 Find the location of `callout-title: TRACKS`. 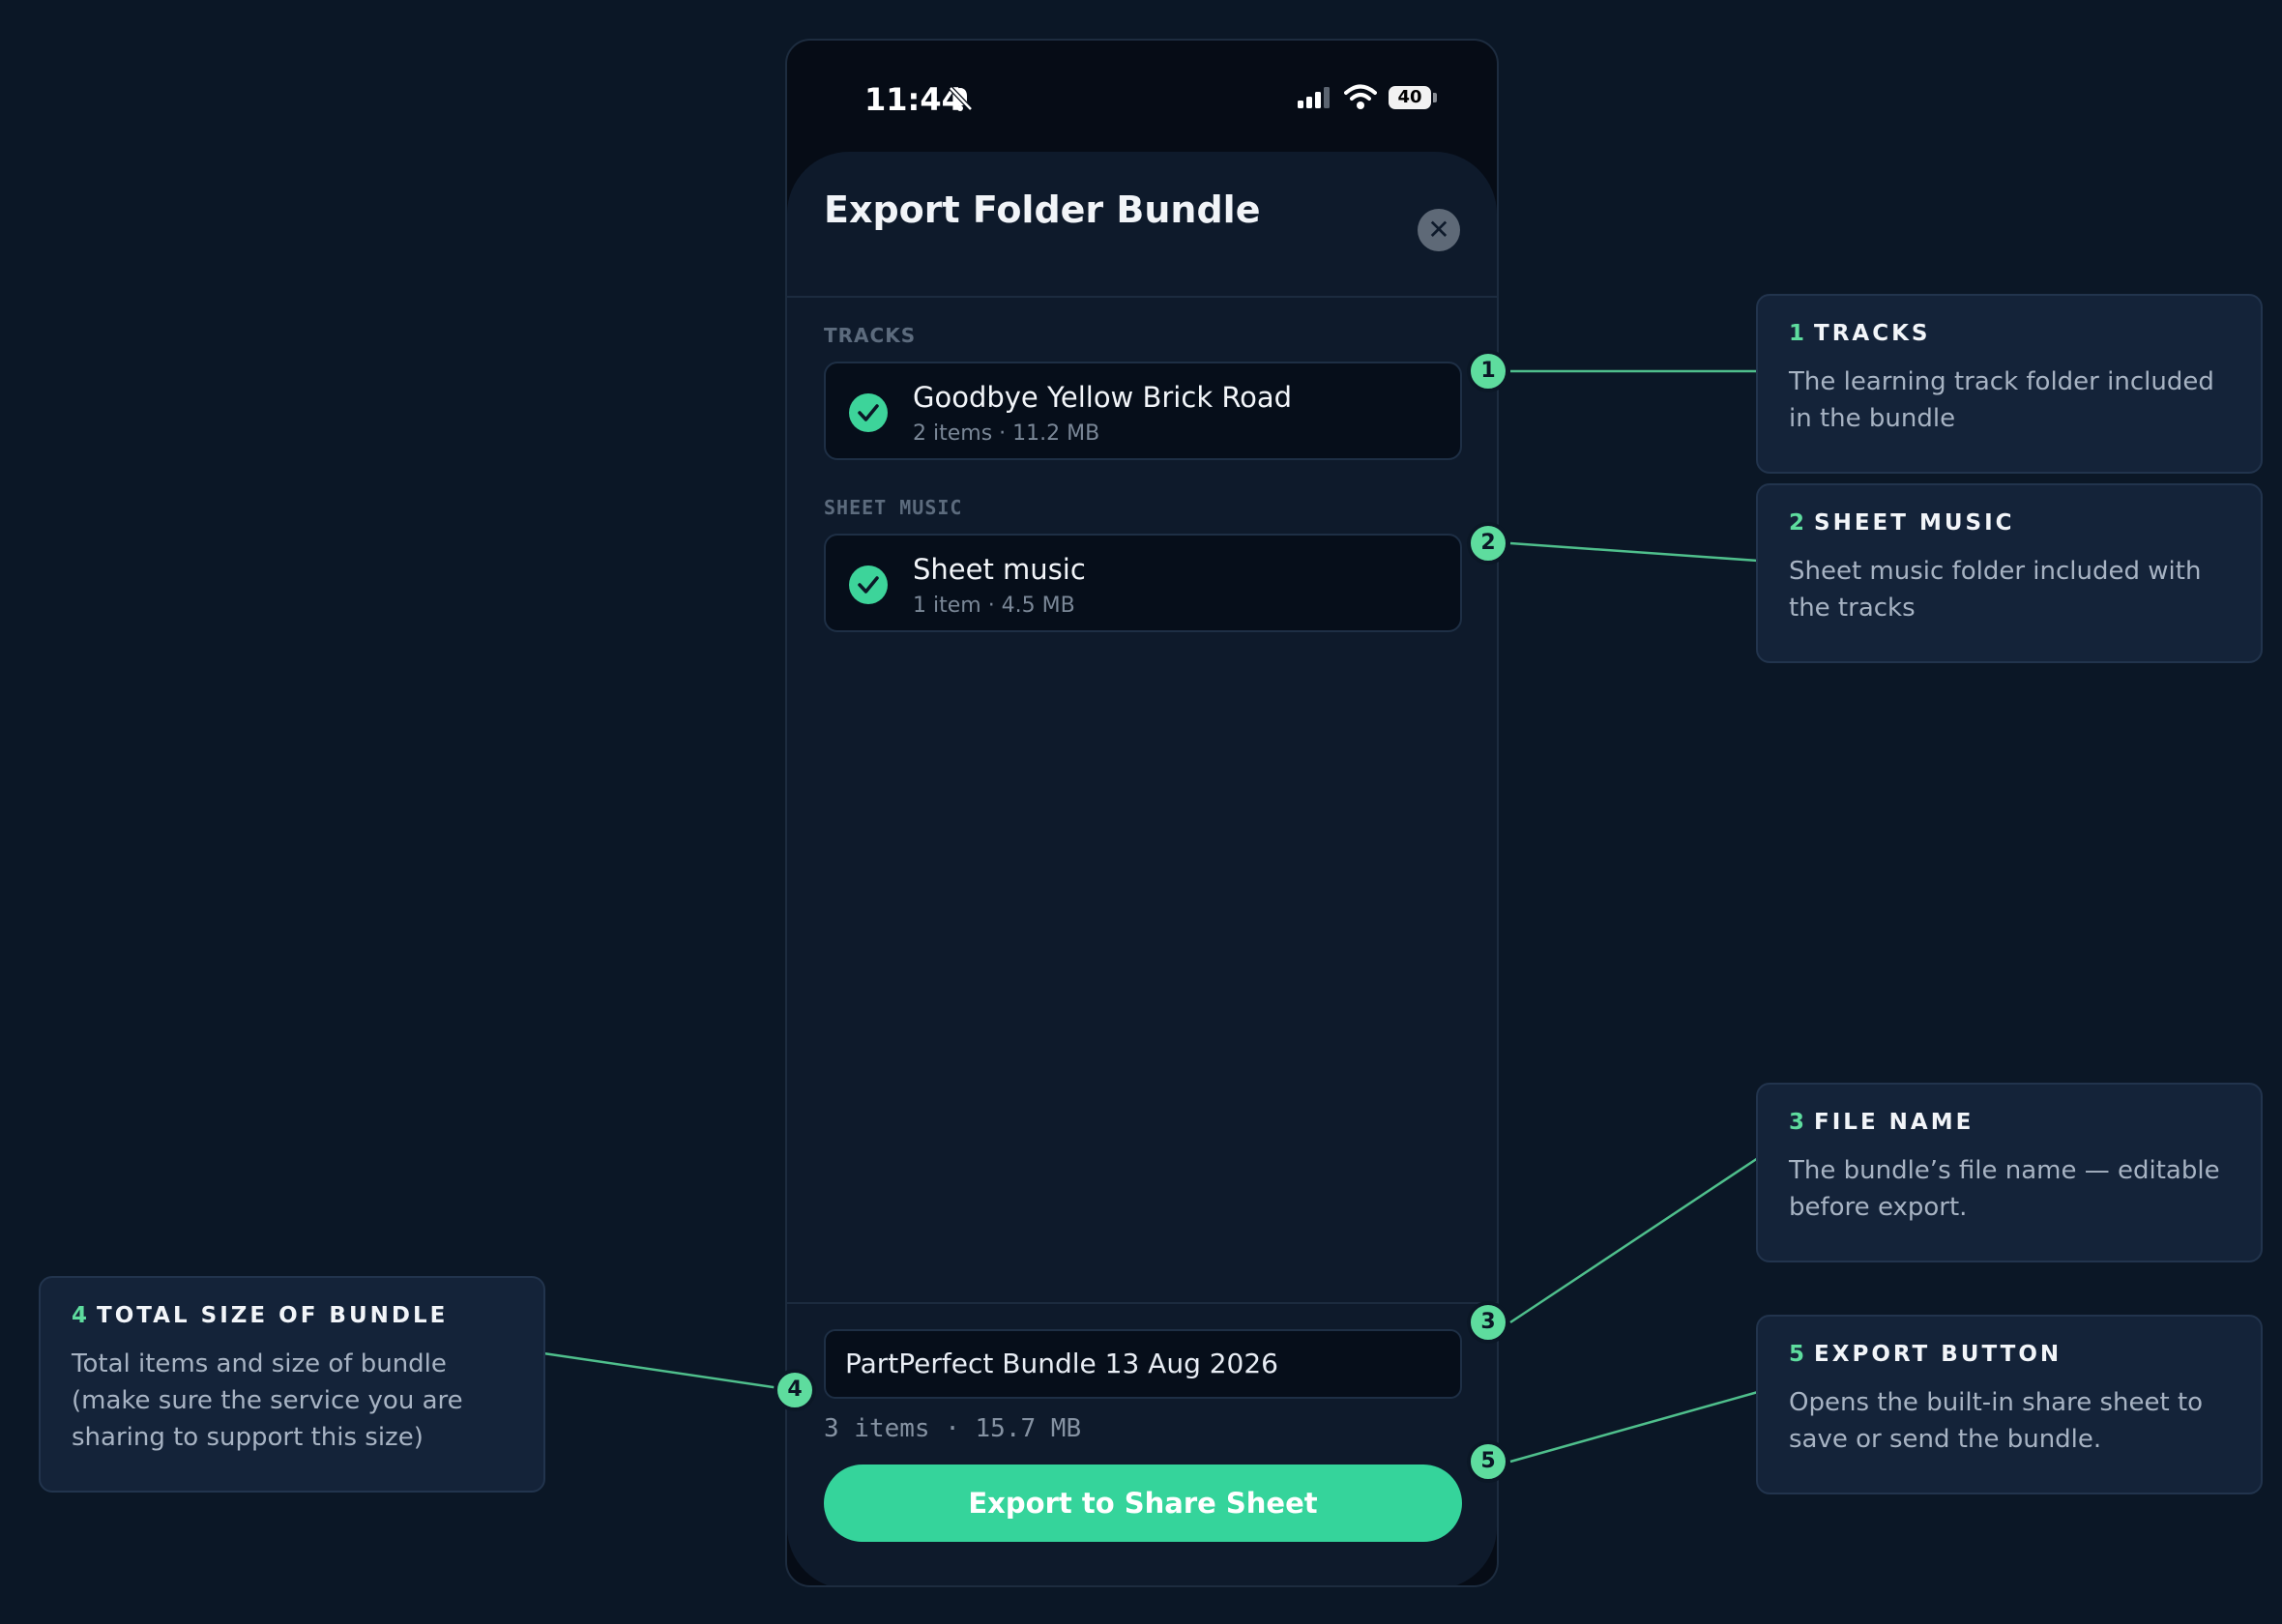

callout-title: TRACKS is located at coordinates (1872, 333).